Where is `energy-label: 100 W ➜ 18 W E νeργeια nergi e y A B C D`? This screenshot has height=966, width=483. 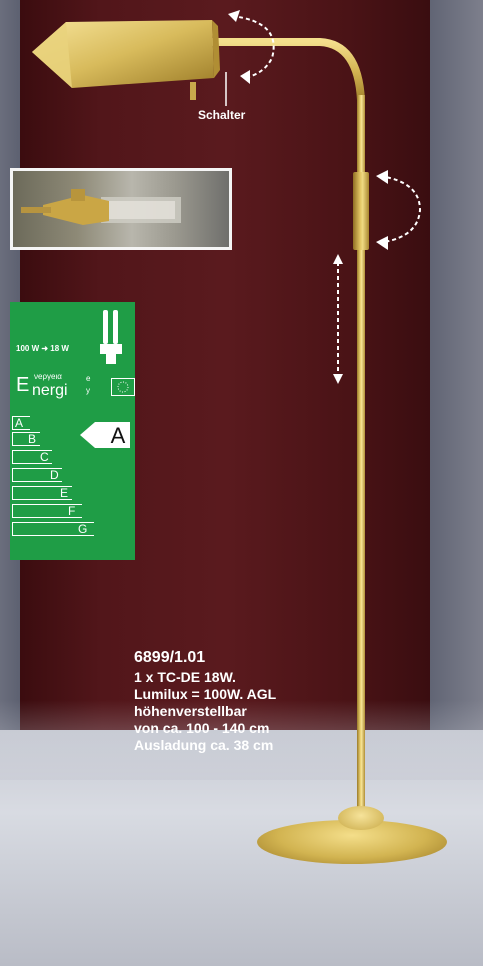 energy-label: 100 W ➜ 18 W E νeργeια nergi e y A B C D is located at coordinates (72, 431).